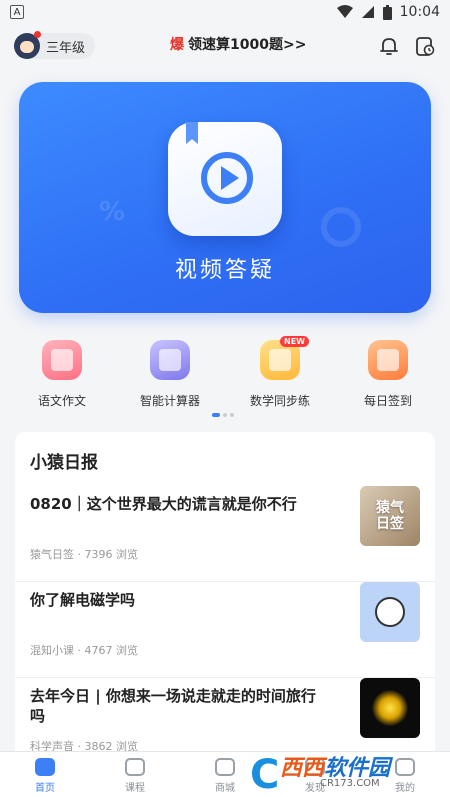  I want to click on circle-deco-icon, so click(341, 227).